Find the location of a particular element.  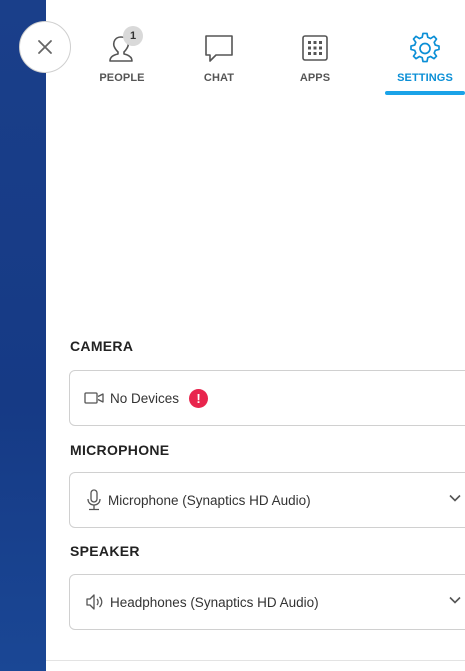

speaker-select: Headphones (Synaptics HD Audio) is located at coordinates (267, 602).